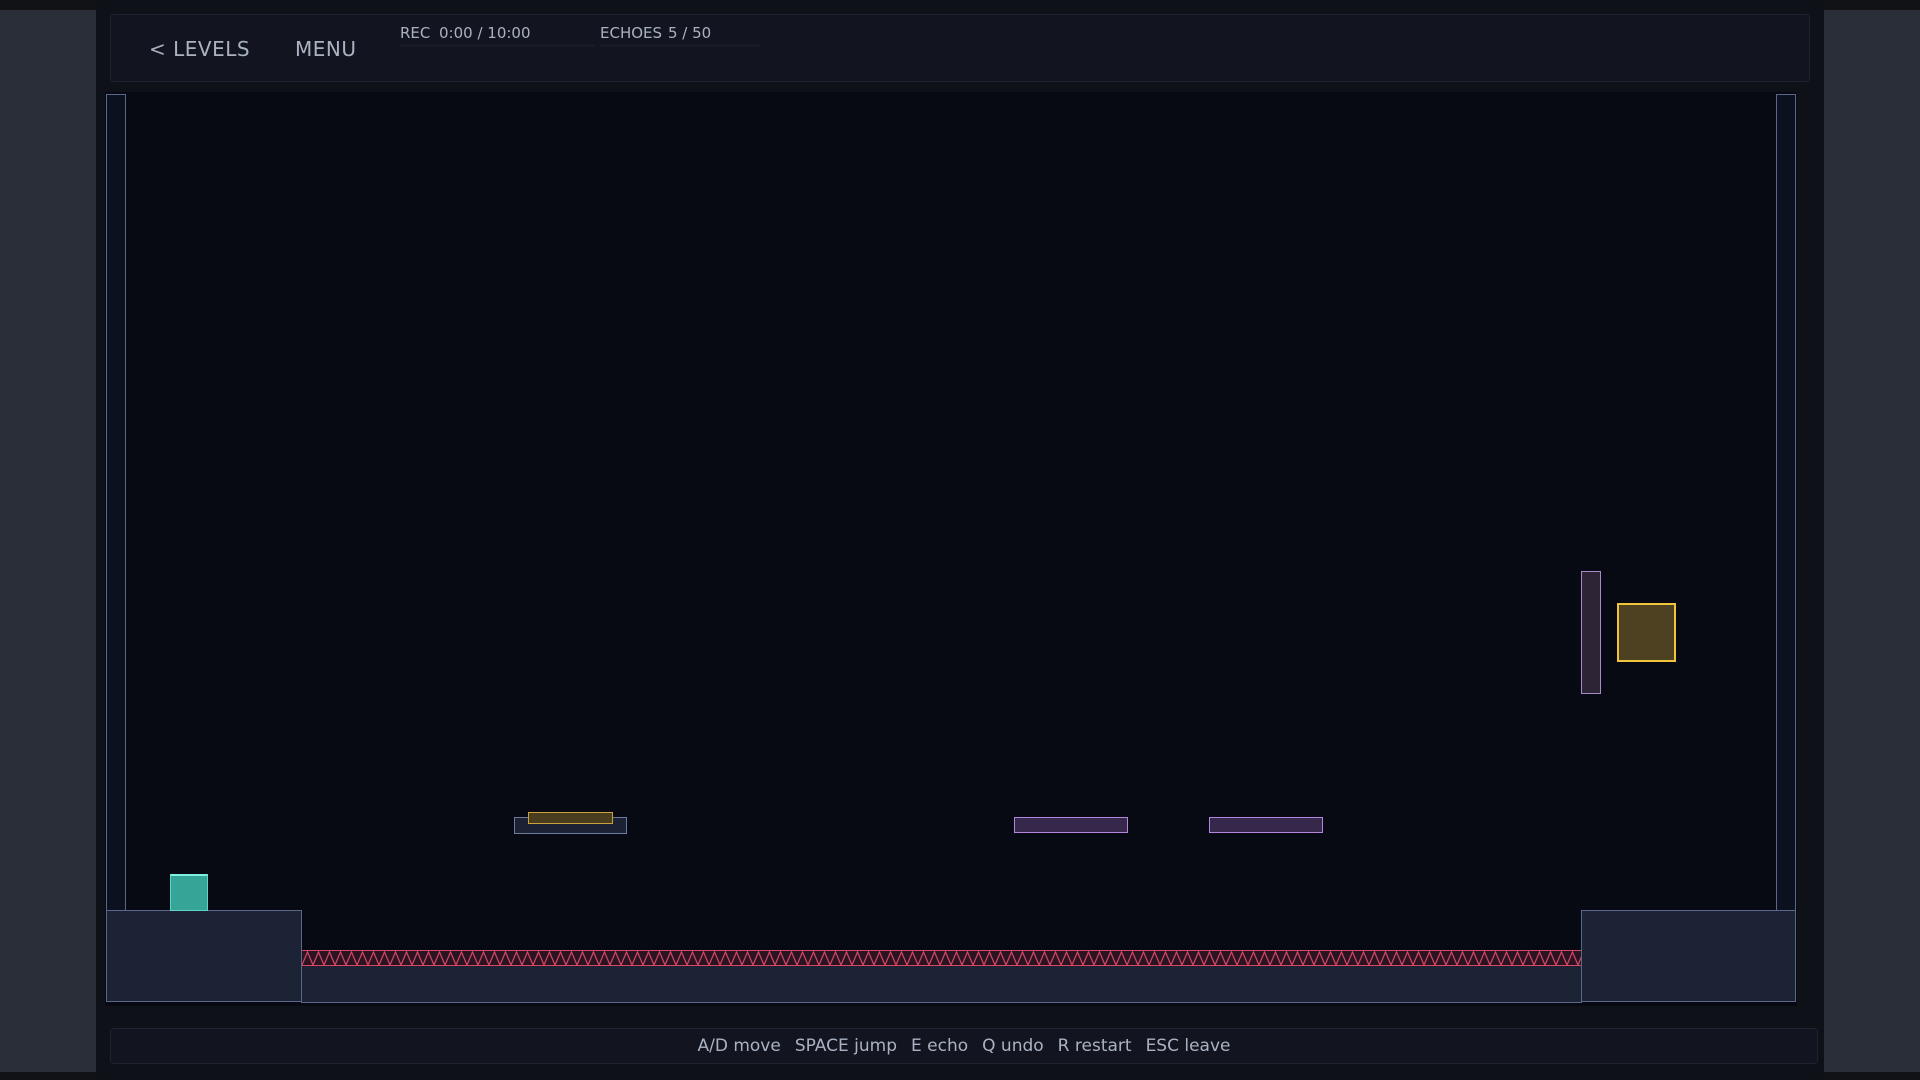  What do you see at coordinates (845, 1046) in the screenshot?
I see `control-hint-jump: SPACE jump` at bounding box center [845, 1046].